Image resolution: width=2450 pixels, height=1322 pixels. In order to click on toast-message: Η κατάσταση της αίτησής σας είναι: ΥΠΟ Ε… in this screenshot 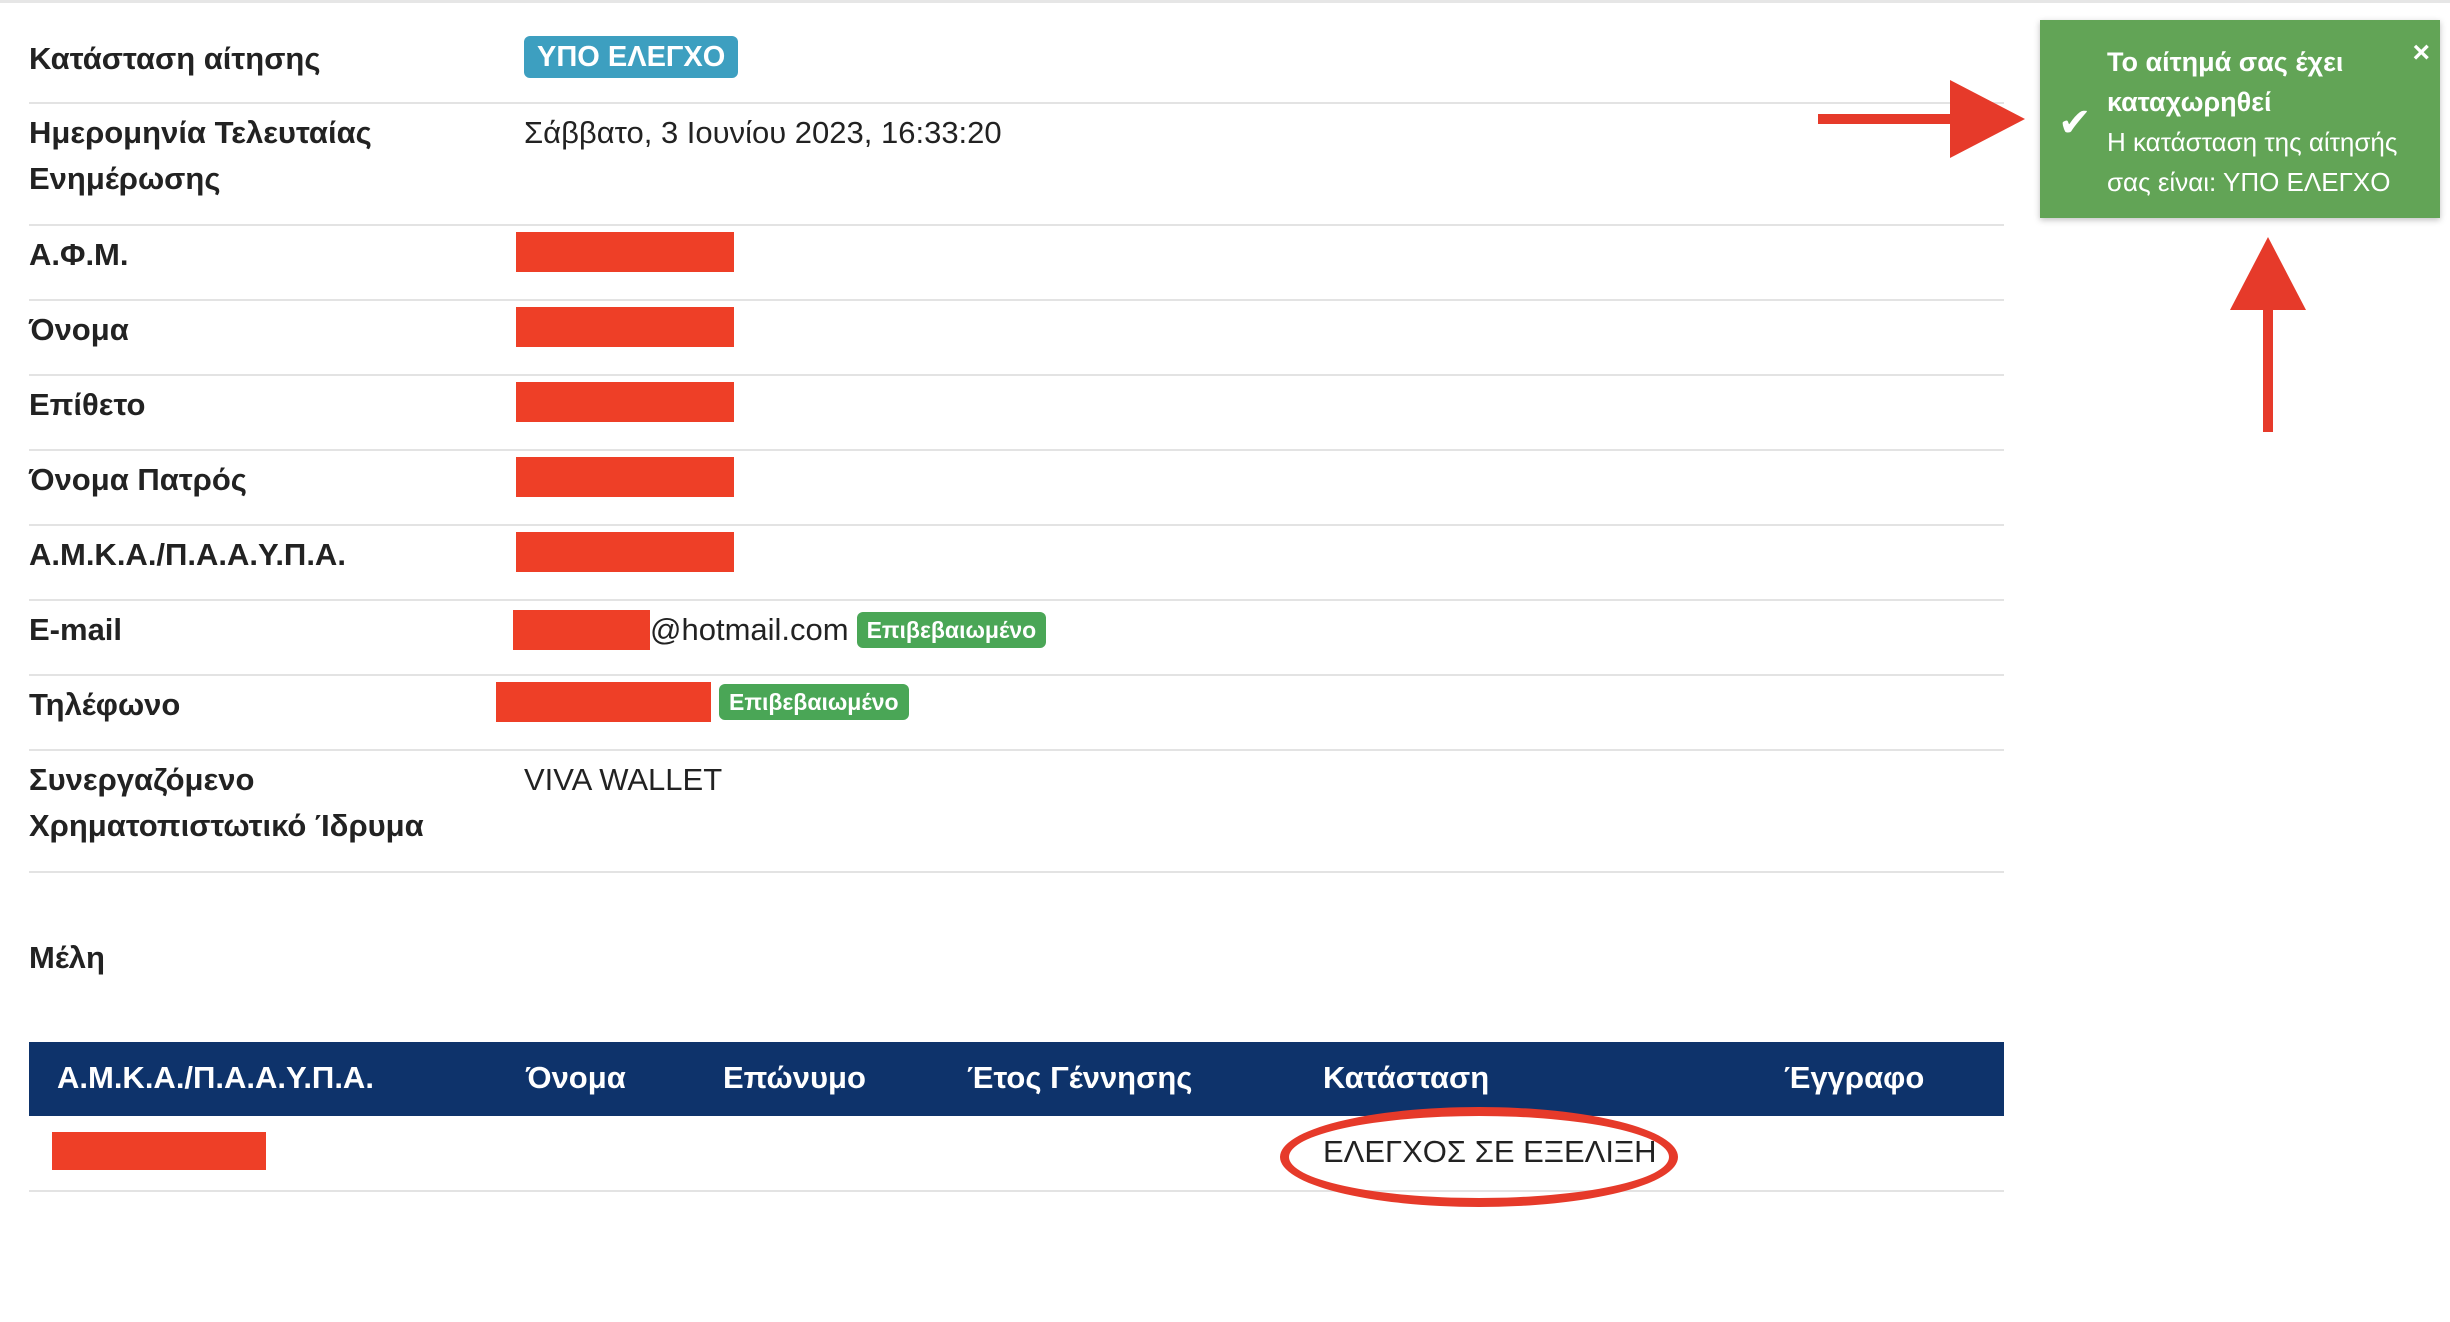, I will do `click(2252, 162)`.